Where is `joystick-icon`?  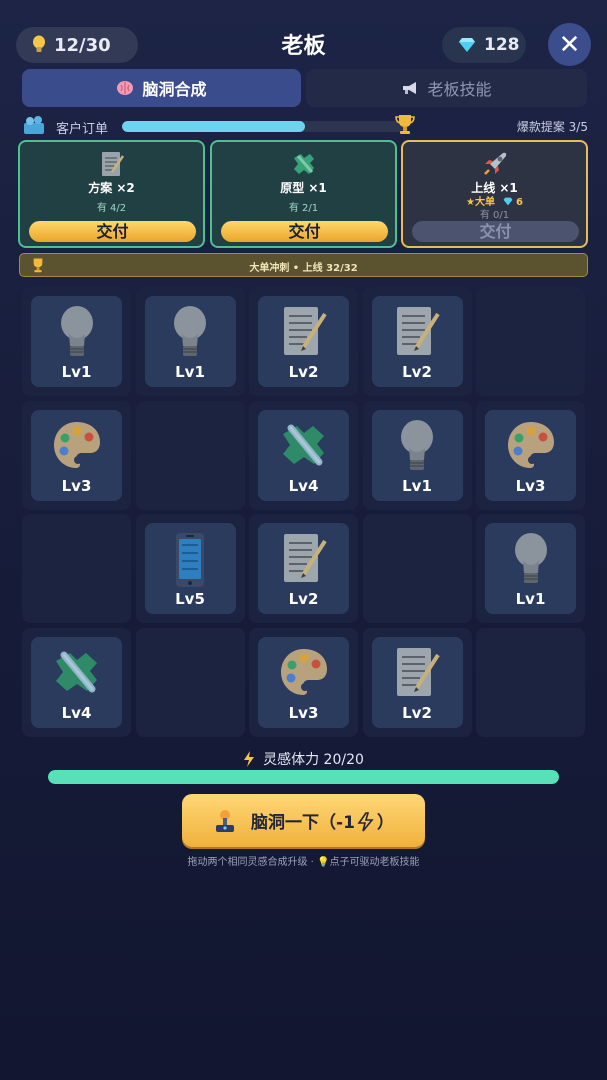 joystick-icon is located at coordinates (225, 820).